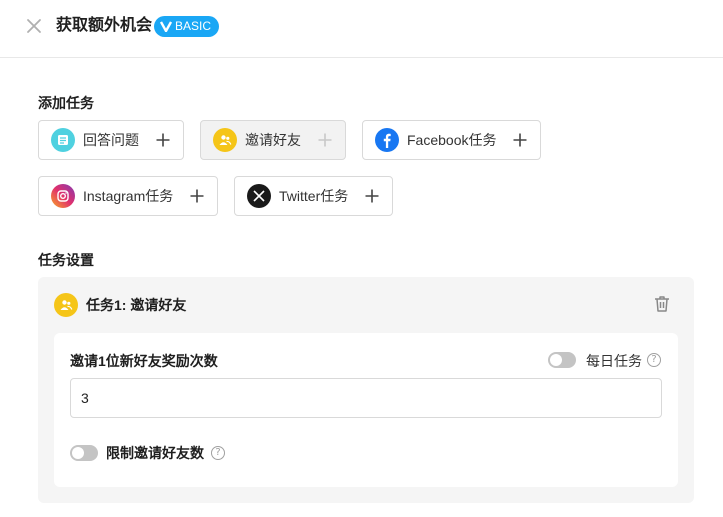 The image size is (723, 517). What do you see at coordinates (662, 304) in the screenshot?
I see `trash-icon` at bounding box center [662, 304].